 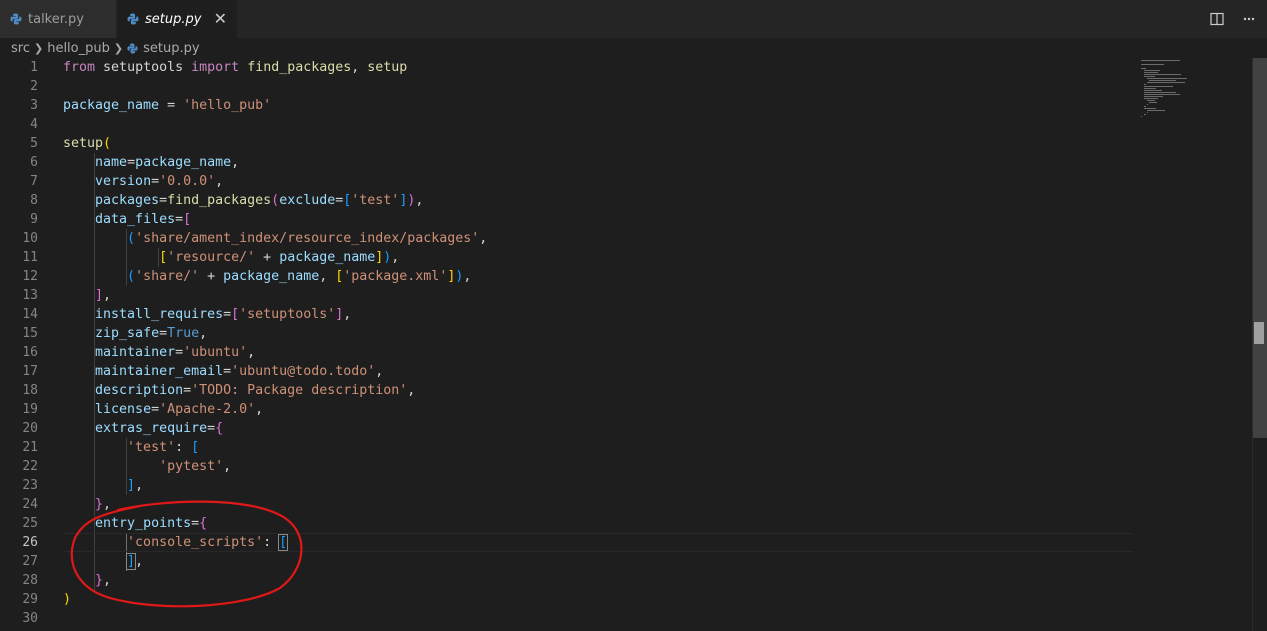 I want to click on line-number: 1, so click(x=34, y=67).